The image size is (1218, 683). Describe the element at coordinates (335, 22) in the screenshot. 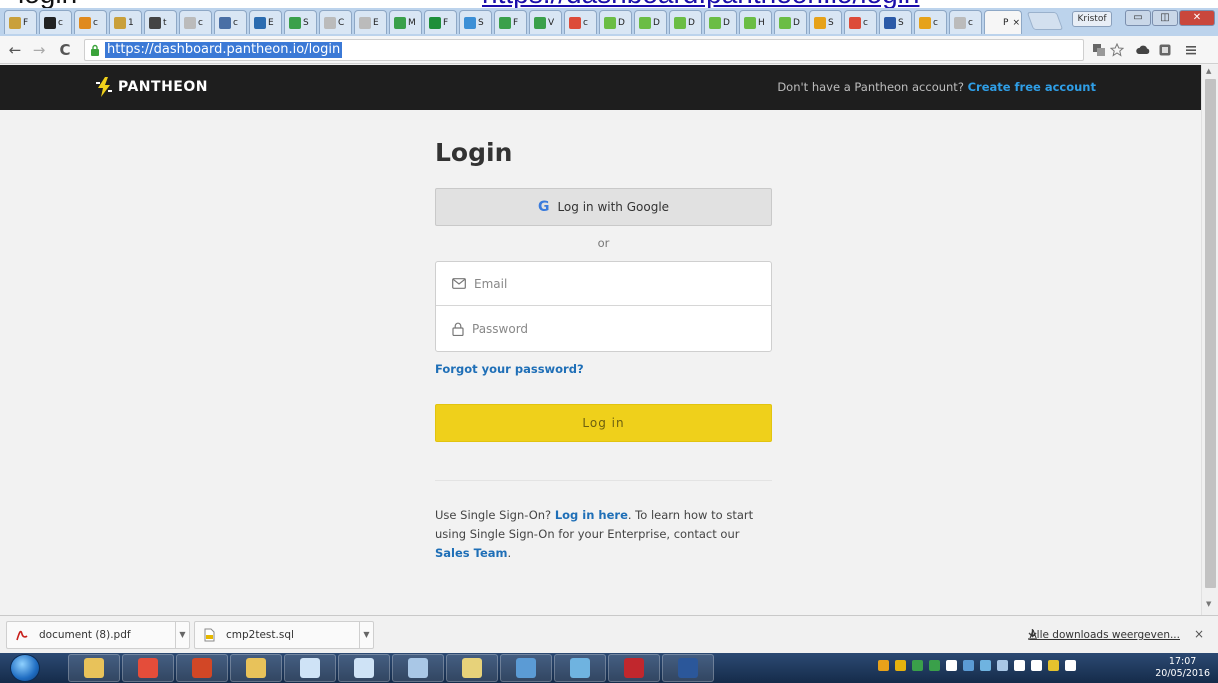

I see `browser-tab: C` at that location.